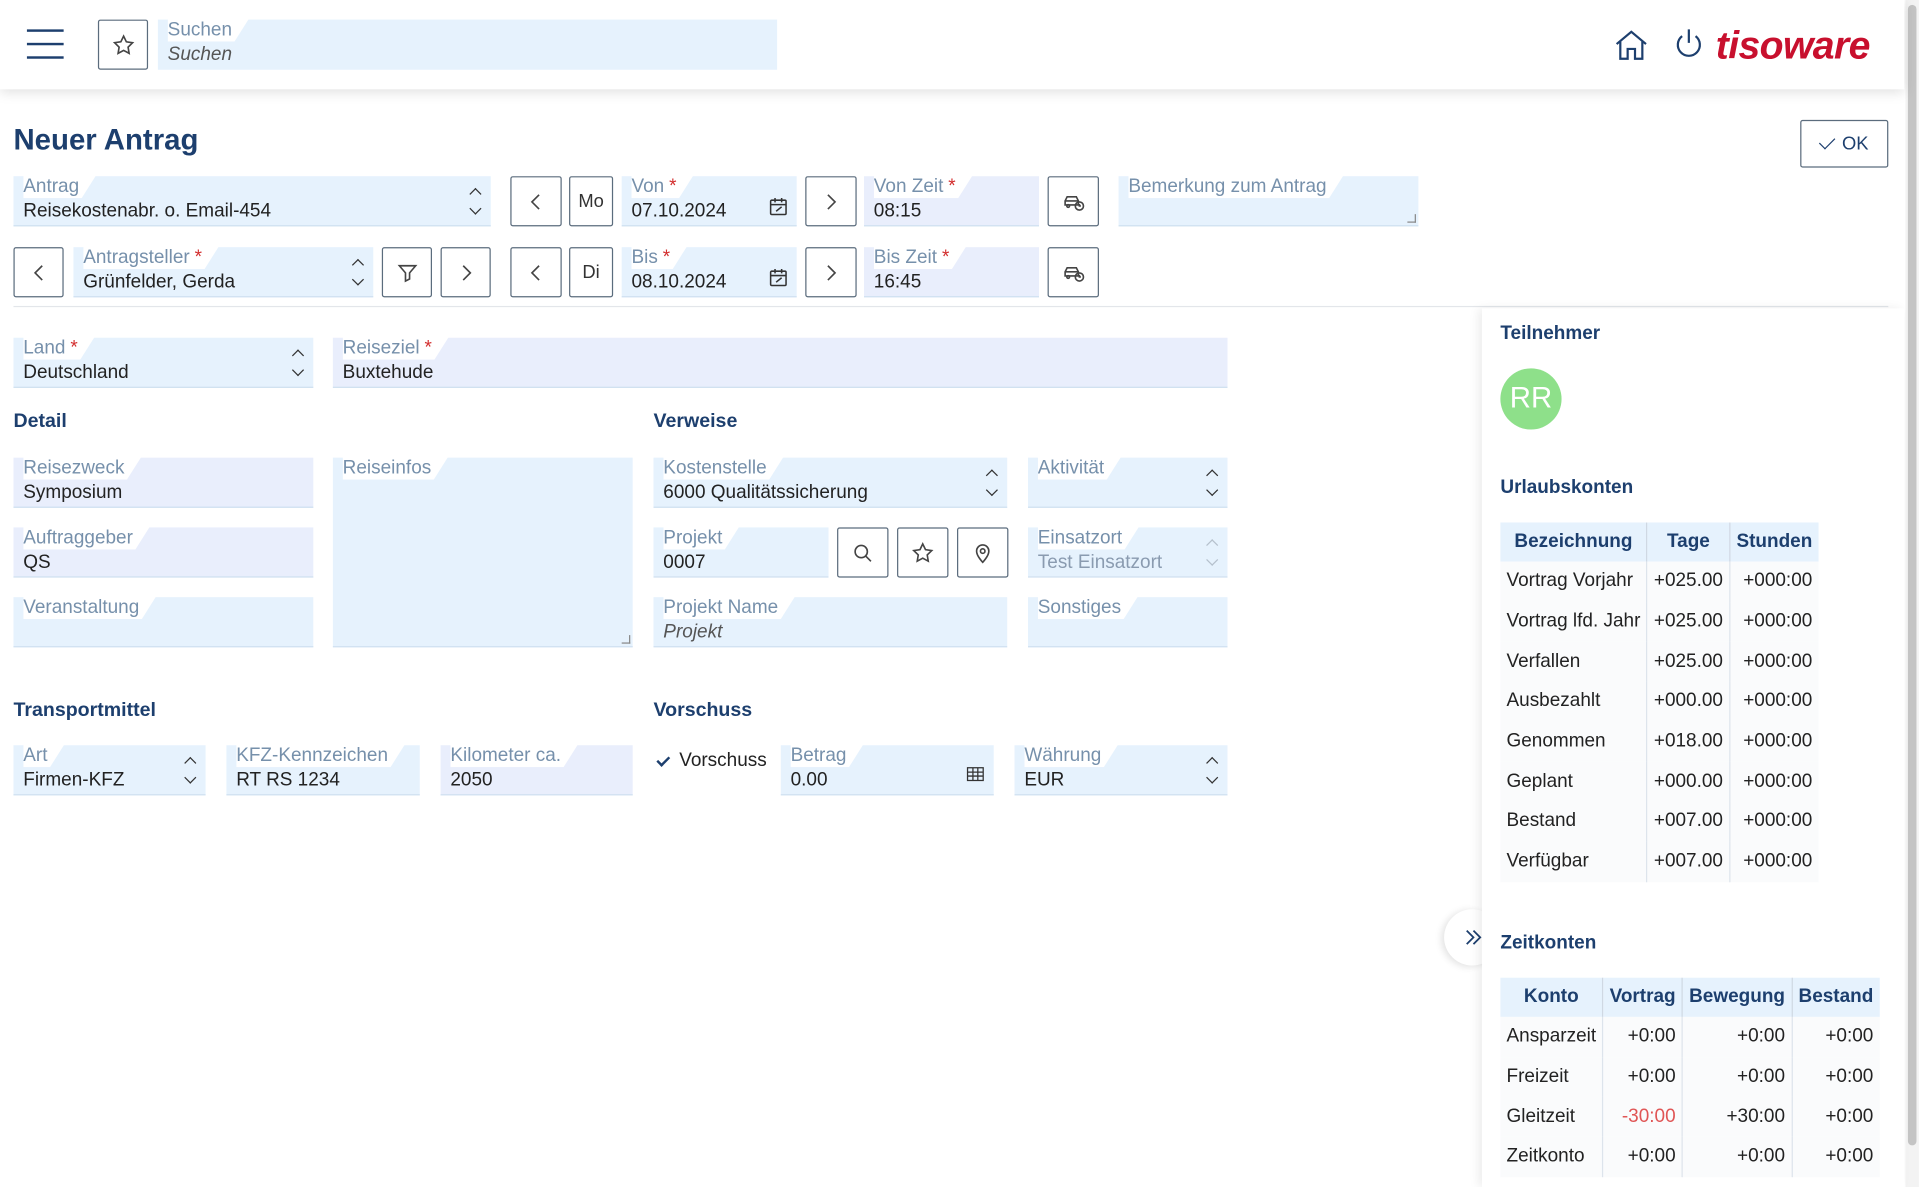  What do you see at coordinates (1073, 201) in the screenshot?
I see `von-zeit-picker-button` at bounding box center [1073, 201].